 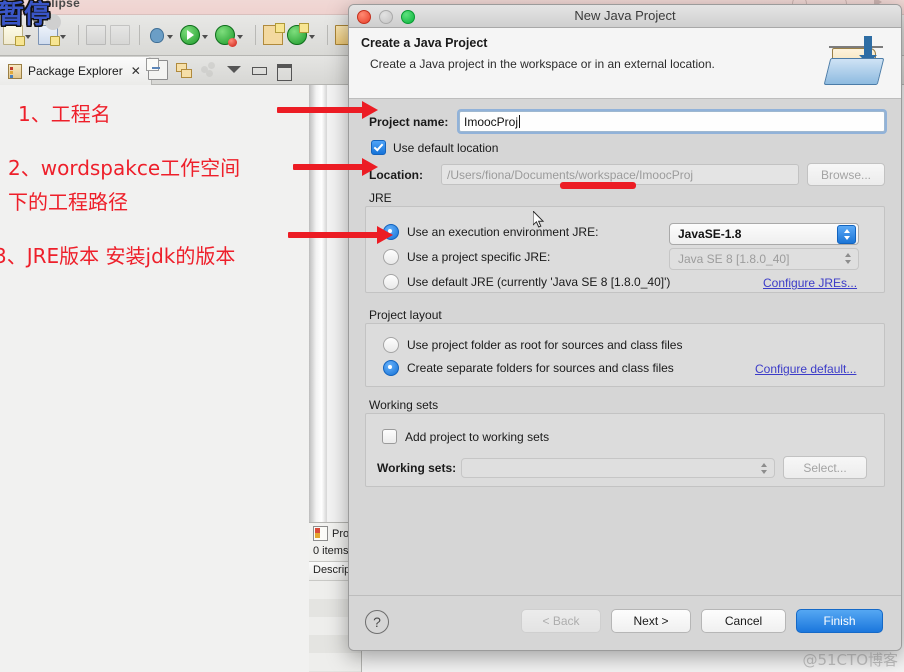 What do you see at coordinates (389, 436) in the screenshot?
I see `add-to-working-sets-checkbox` at bounding box center [389, 436].